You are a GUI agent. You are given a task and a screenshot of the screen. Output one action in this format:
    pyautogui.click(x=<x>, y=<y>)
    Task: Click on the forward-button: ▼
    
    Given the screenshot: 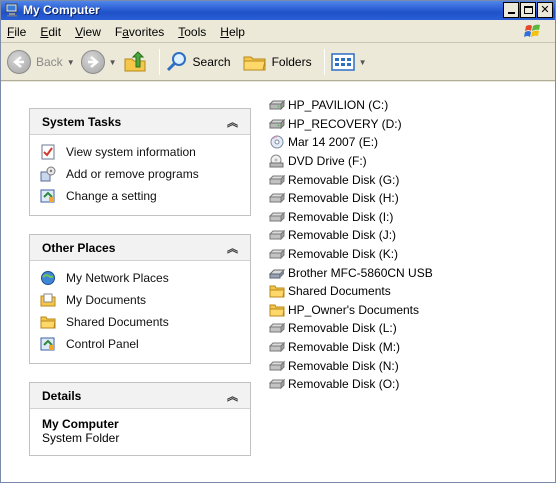 What is the action you would take?
    pyautogui.click(x=98, y=62)
    